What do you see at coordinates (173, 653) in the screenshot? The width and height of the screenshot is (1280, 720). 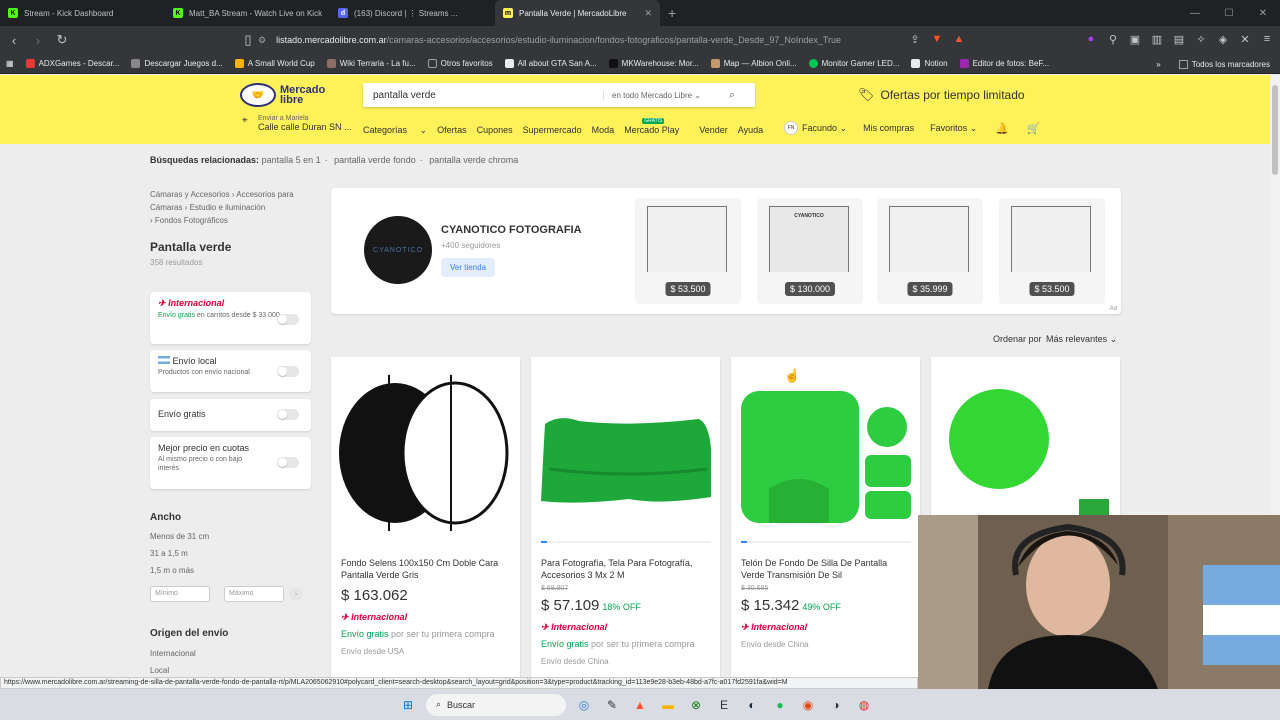 I see `filter-origen-option: Internacional` at bounding box center [173, 653].